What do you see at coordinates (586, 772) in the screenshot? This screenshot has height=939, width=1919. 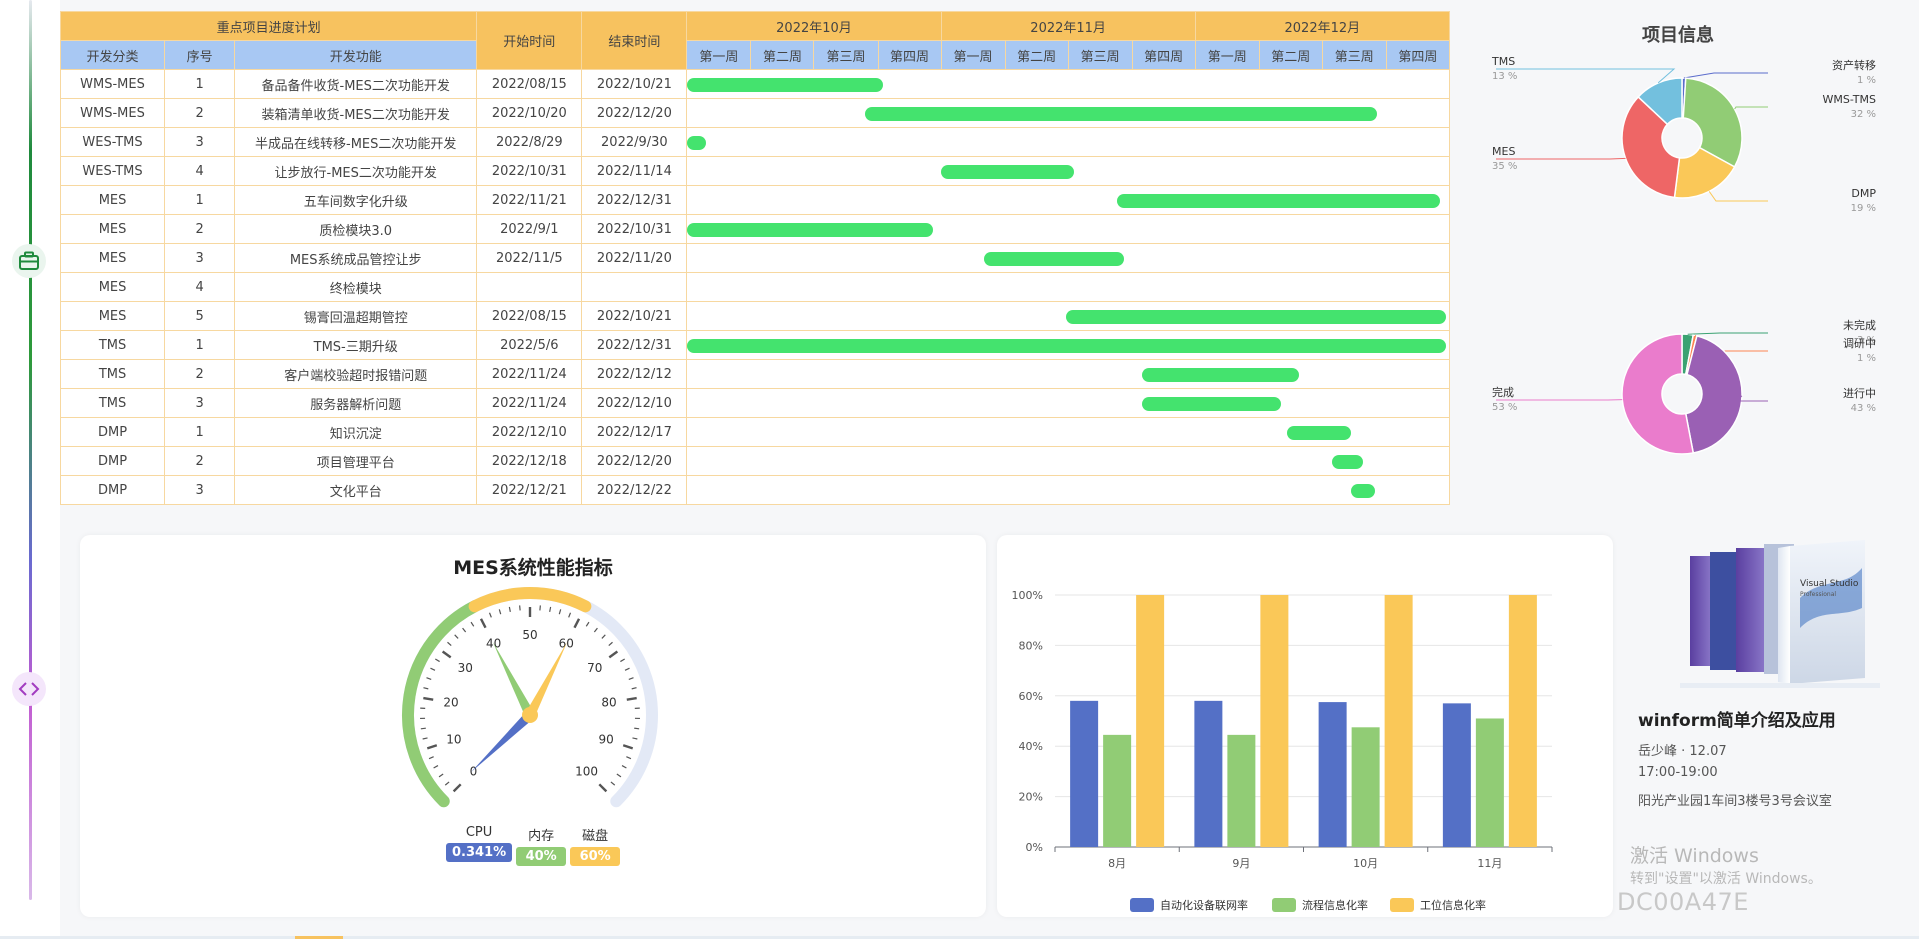 I see `gauge-tick-label: 100` at bounding box center [586, 772].